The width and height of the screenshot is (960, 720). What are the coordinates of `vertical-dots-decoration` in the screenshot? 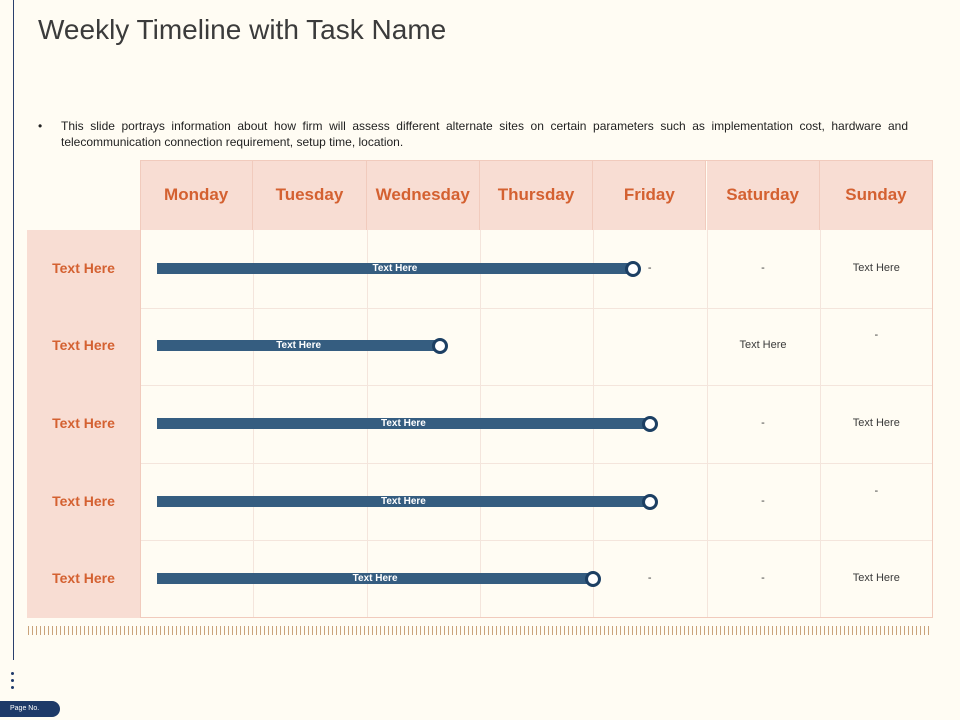 It's located at (13, 682).